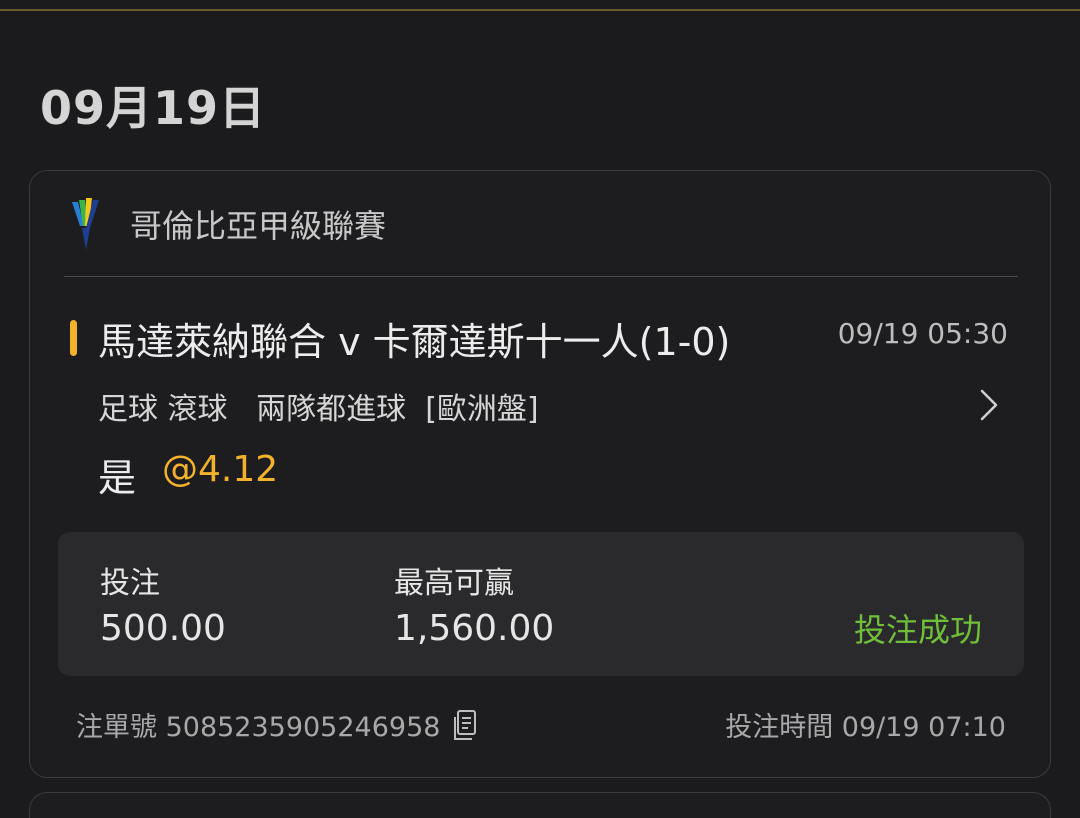  Describe the element at coordinates (988, 405) in the screenshot. I see `chevron-right-icon` at that location.